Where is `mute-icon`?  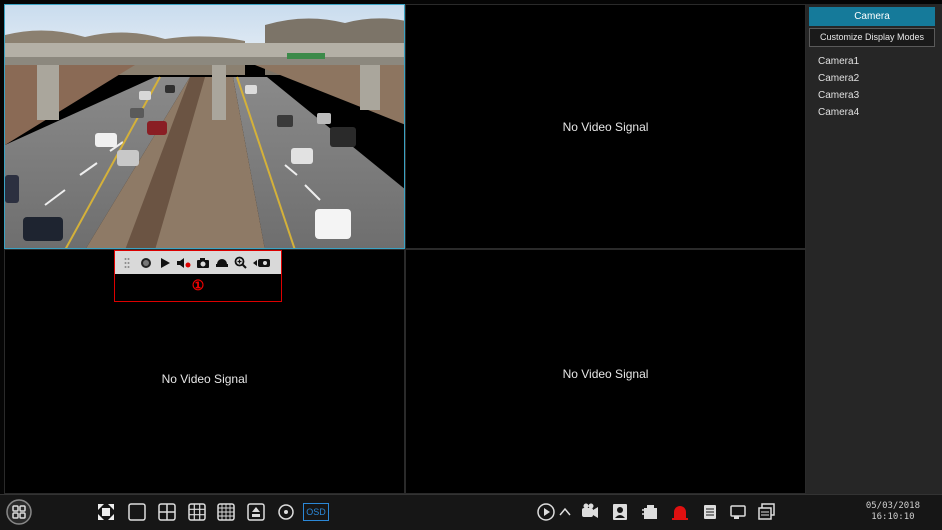
mute-icon is located at coordinates (183, 262).